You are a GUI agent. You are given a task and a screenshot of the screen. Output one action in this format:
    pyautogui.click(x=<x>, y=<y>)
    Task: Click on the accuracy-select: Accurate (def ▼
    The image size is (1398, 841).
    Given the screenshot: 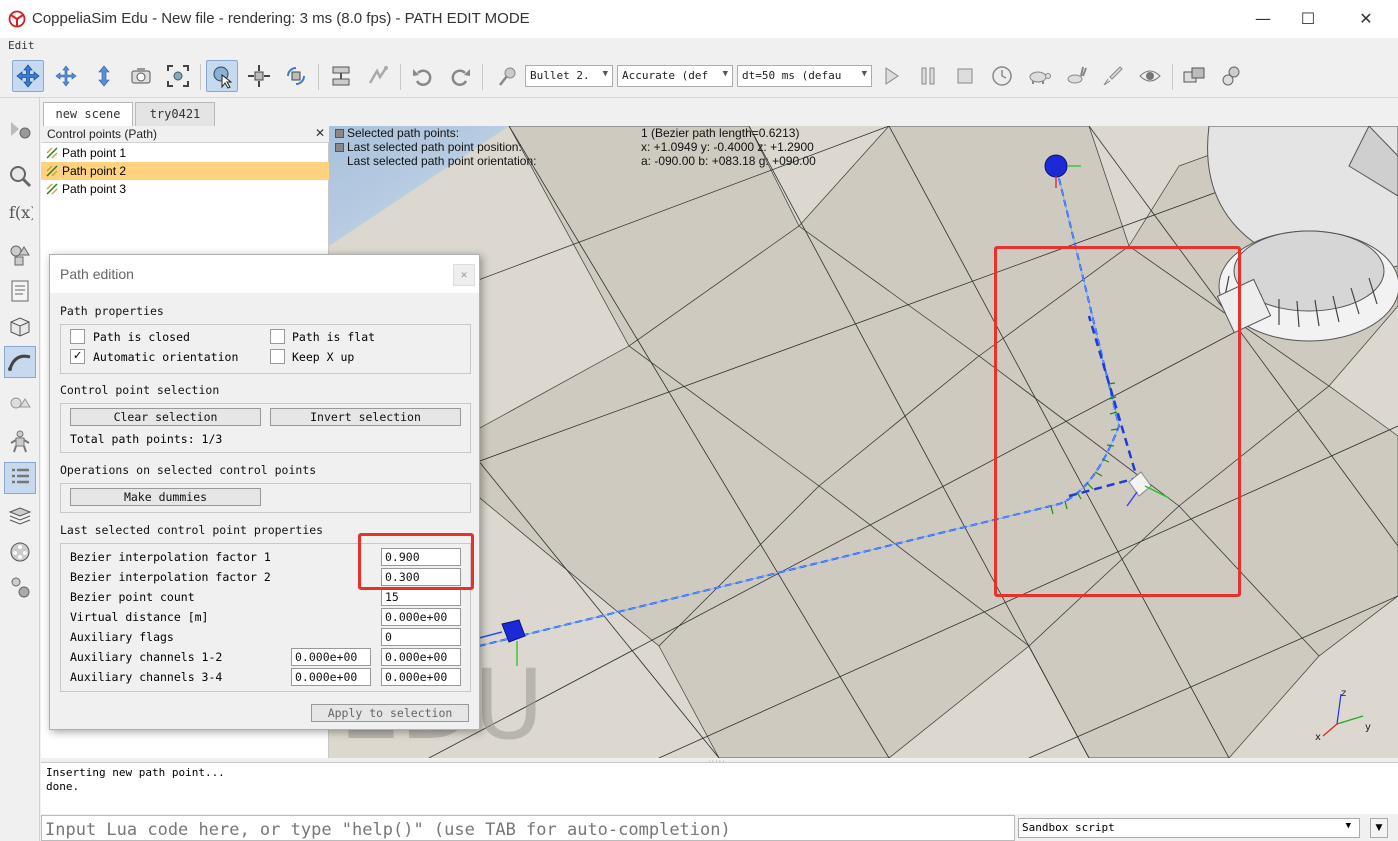 What is the action you would take?
    pyautogui.click(x=675, y=76)
    